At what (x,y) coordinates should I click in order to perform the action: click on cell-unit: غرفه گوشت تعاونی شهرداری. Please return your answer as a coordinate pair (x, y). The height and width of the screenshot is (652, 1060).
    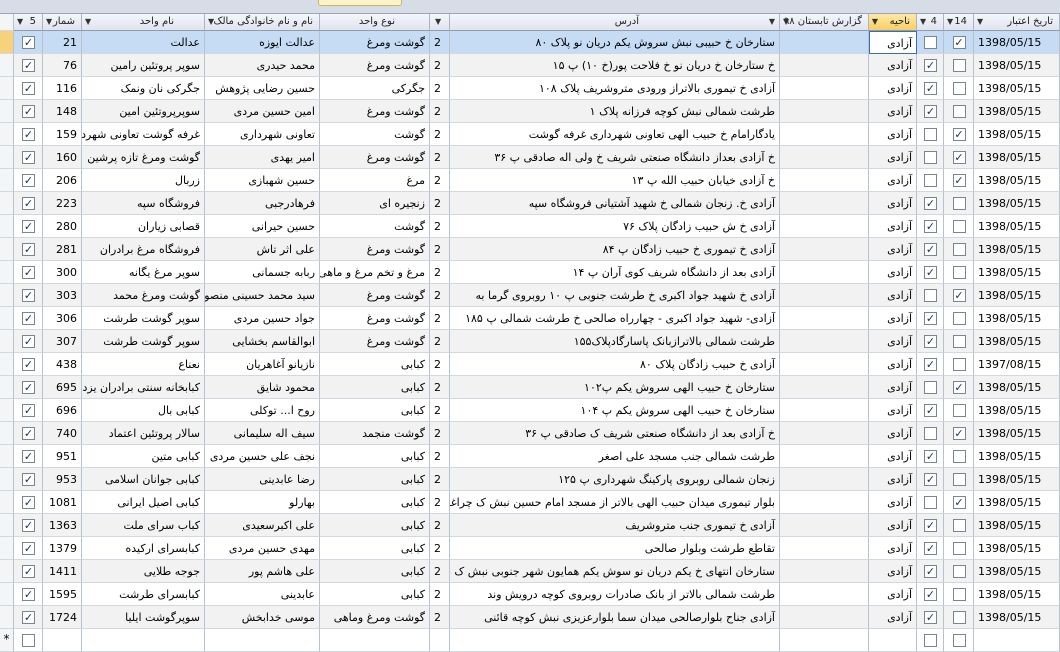
    Looking at the image, I should click on (143, 134).